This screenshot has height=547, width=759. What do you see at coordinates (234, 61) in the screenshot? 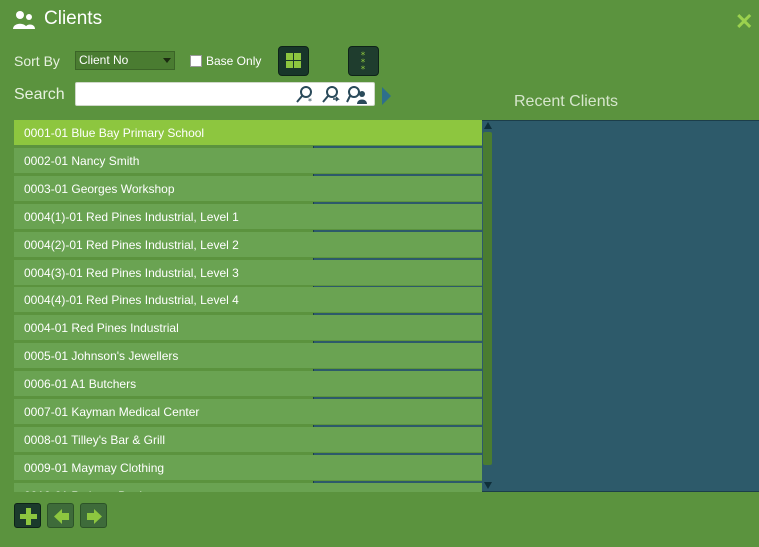
I see `base-only-label: Base Only` at bounding box center [234, 61].